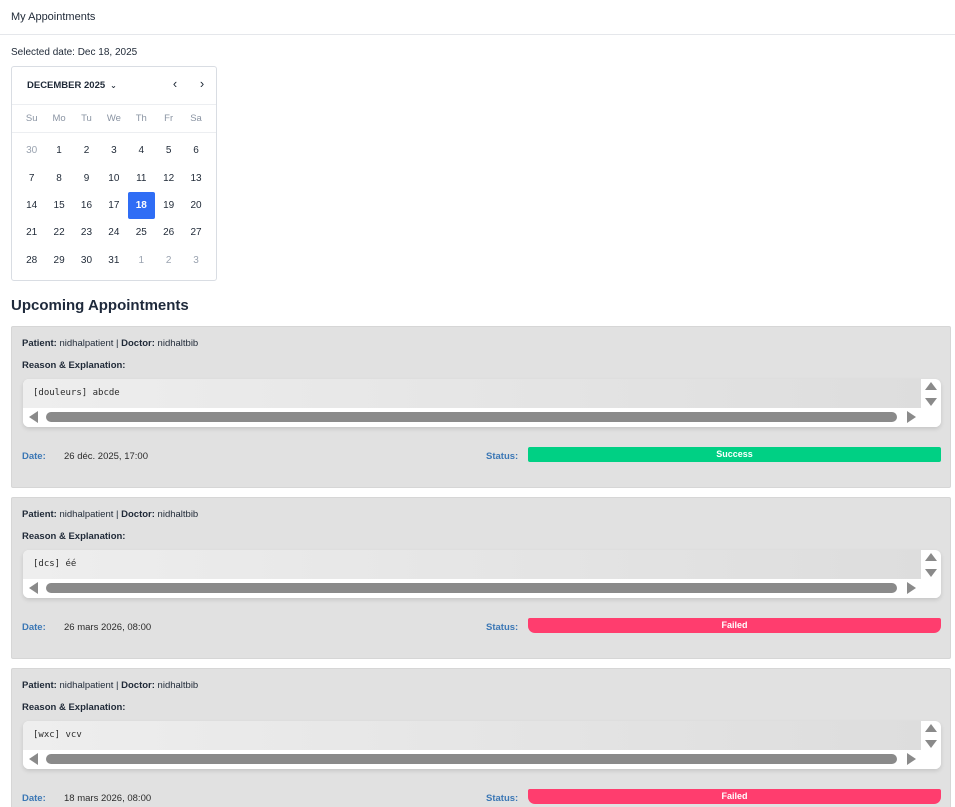 The height and width of the screenshot is (807, 955). I want to click on calendar-day: 13, so click(195, 177).